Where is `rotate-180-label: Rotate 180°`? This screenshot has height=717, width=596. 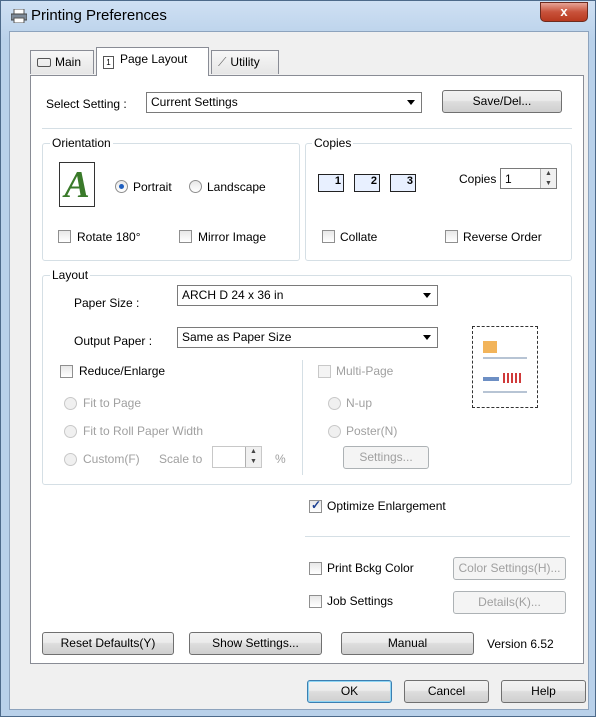
rotate-180-label: Rotate 180° is located at coordinates (109, 237).